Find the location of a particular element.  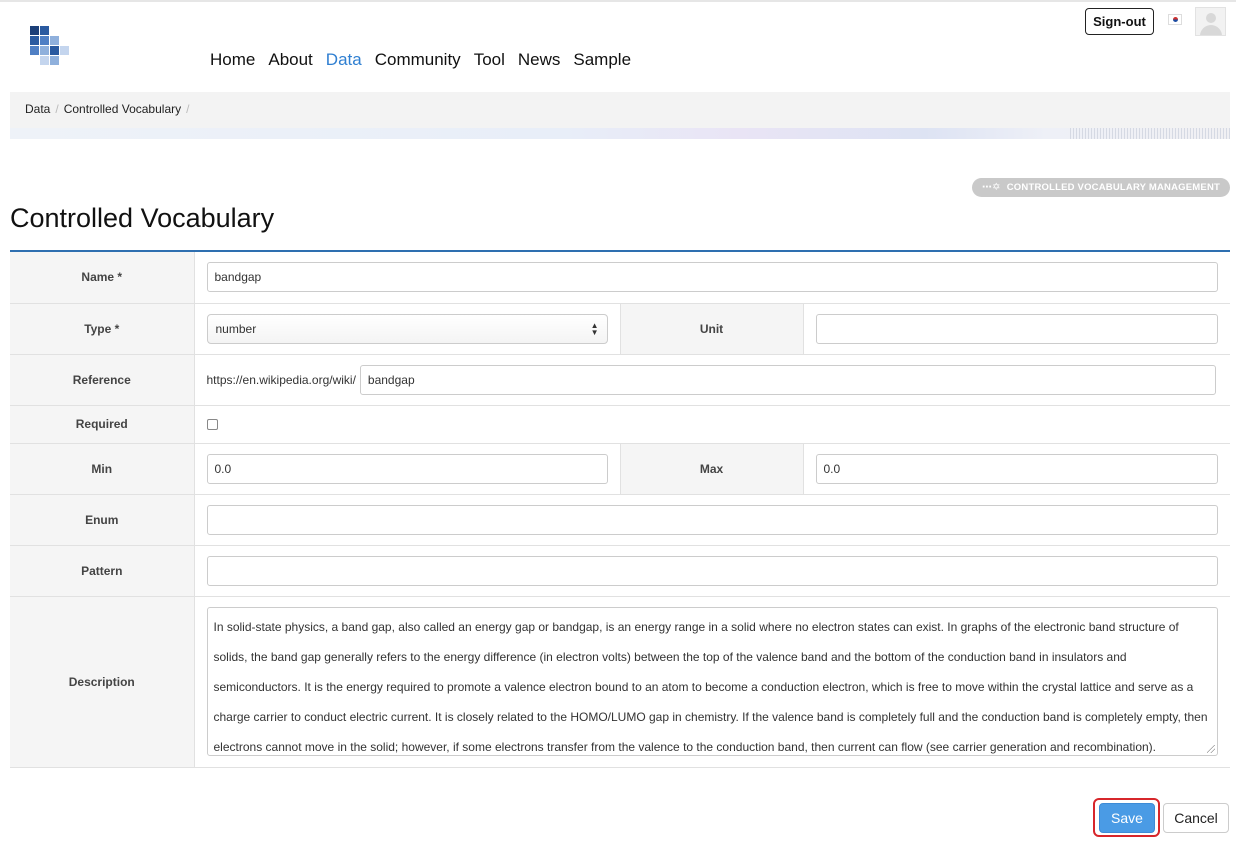

form-row-type: Type * number ▲ ▼ Unit is located at coordinates (620, 329).